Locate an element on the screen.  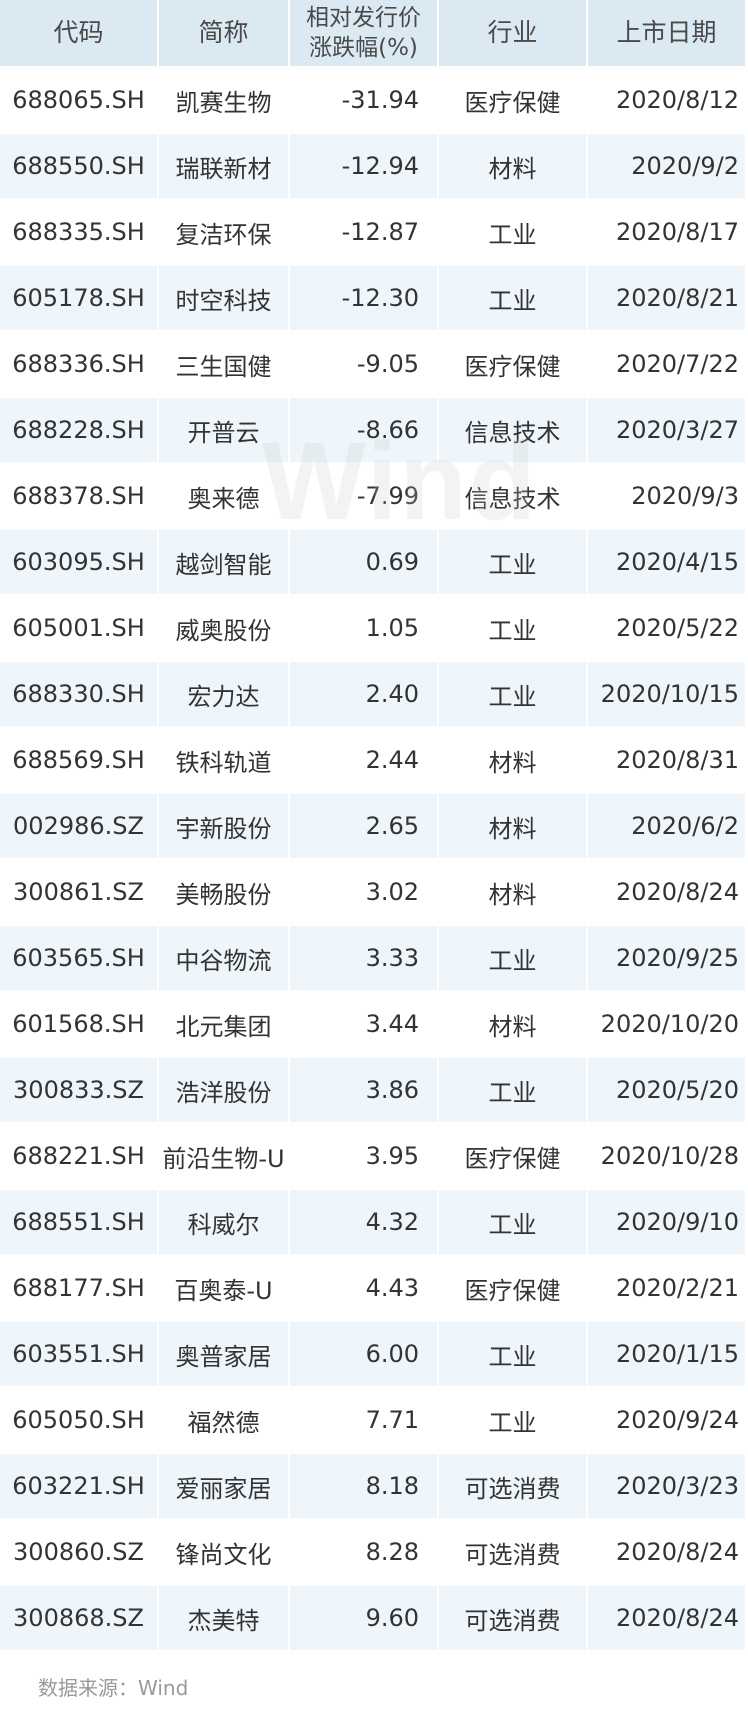
listing-date-cell: 2020/6/2 is located at coordinates (666, 826).